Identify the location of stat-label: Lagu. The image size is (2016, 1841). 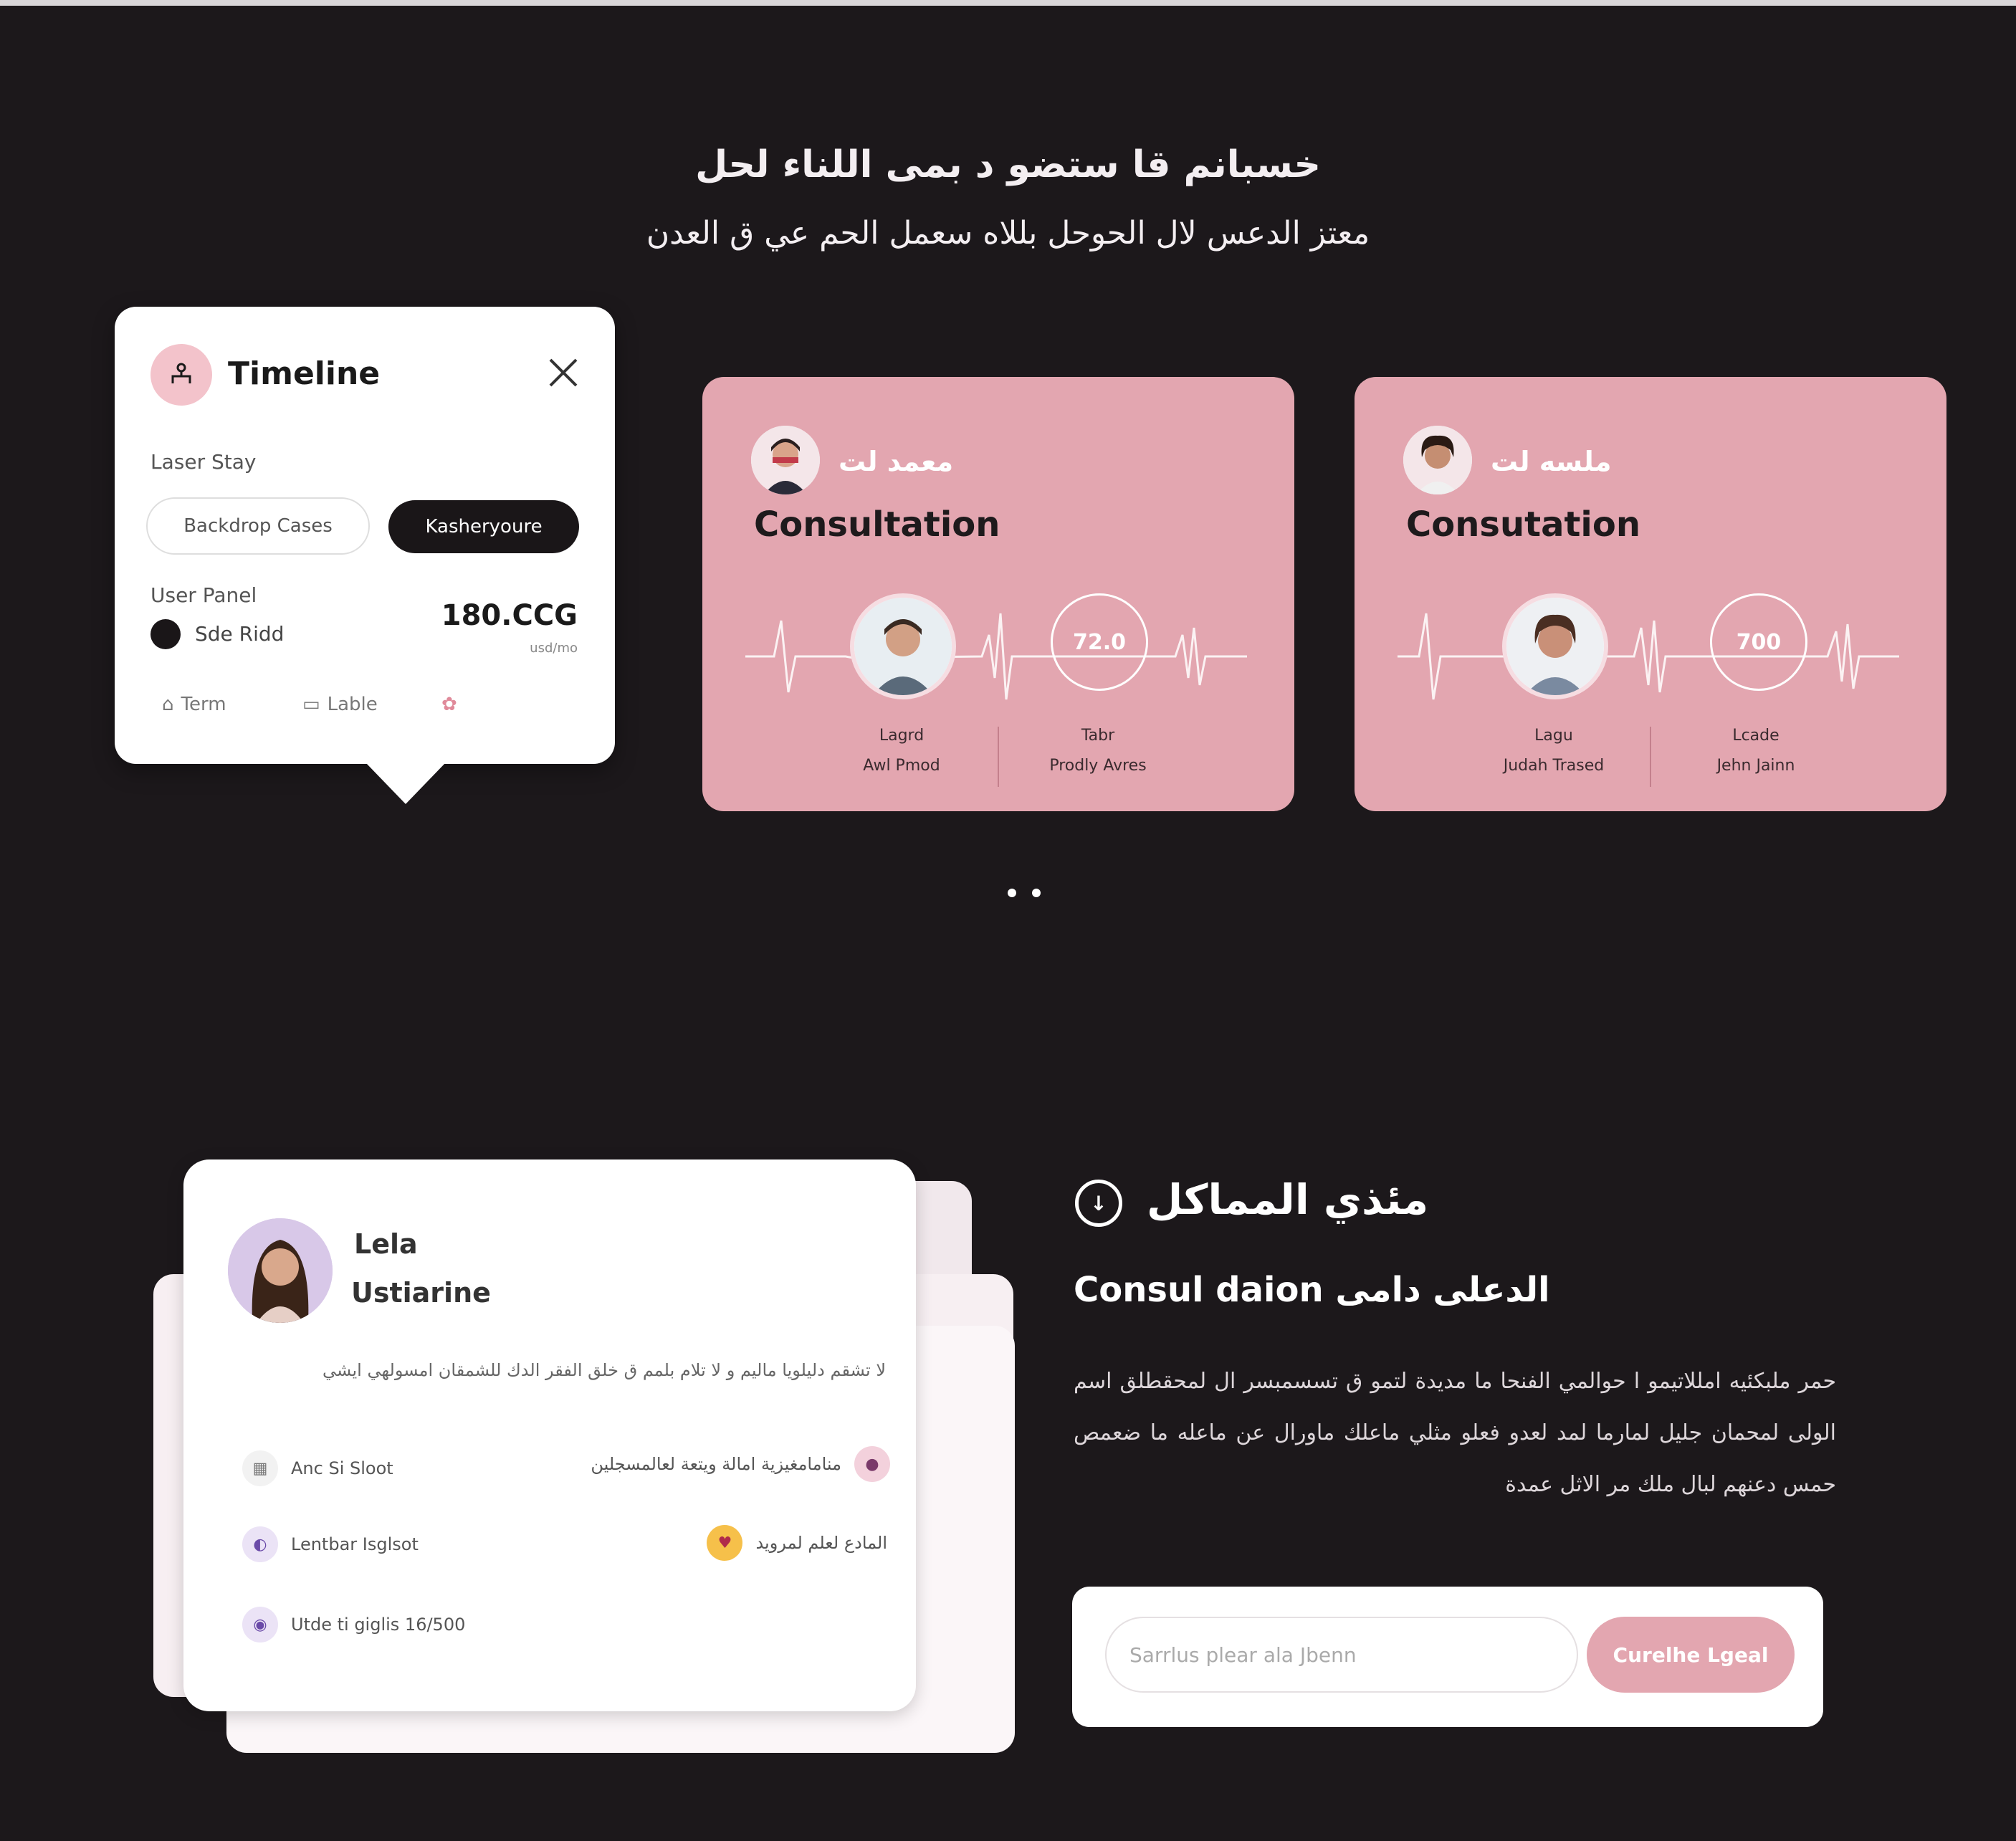
(1553, 736).